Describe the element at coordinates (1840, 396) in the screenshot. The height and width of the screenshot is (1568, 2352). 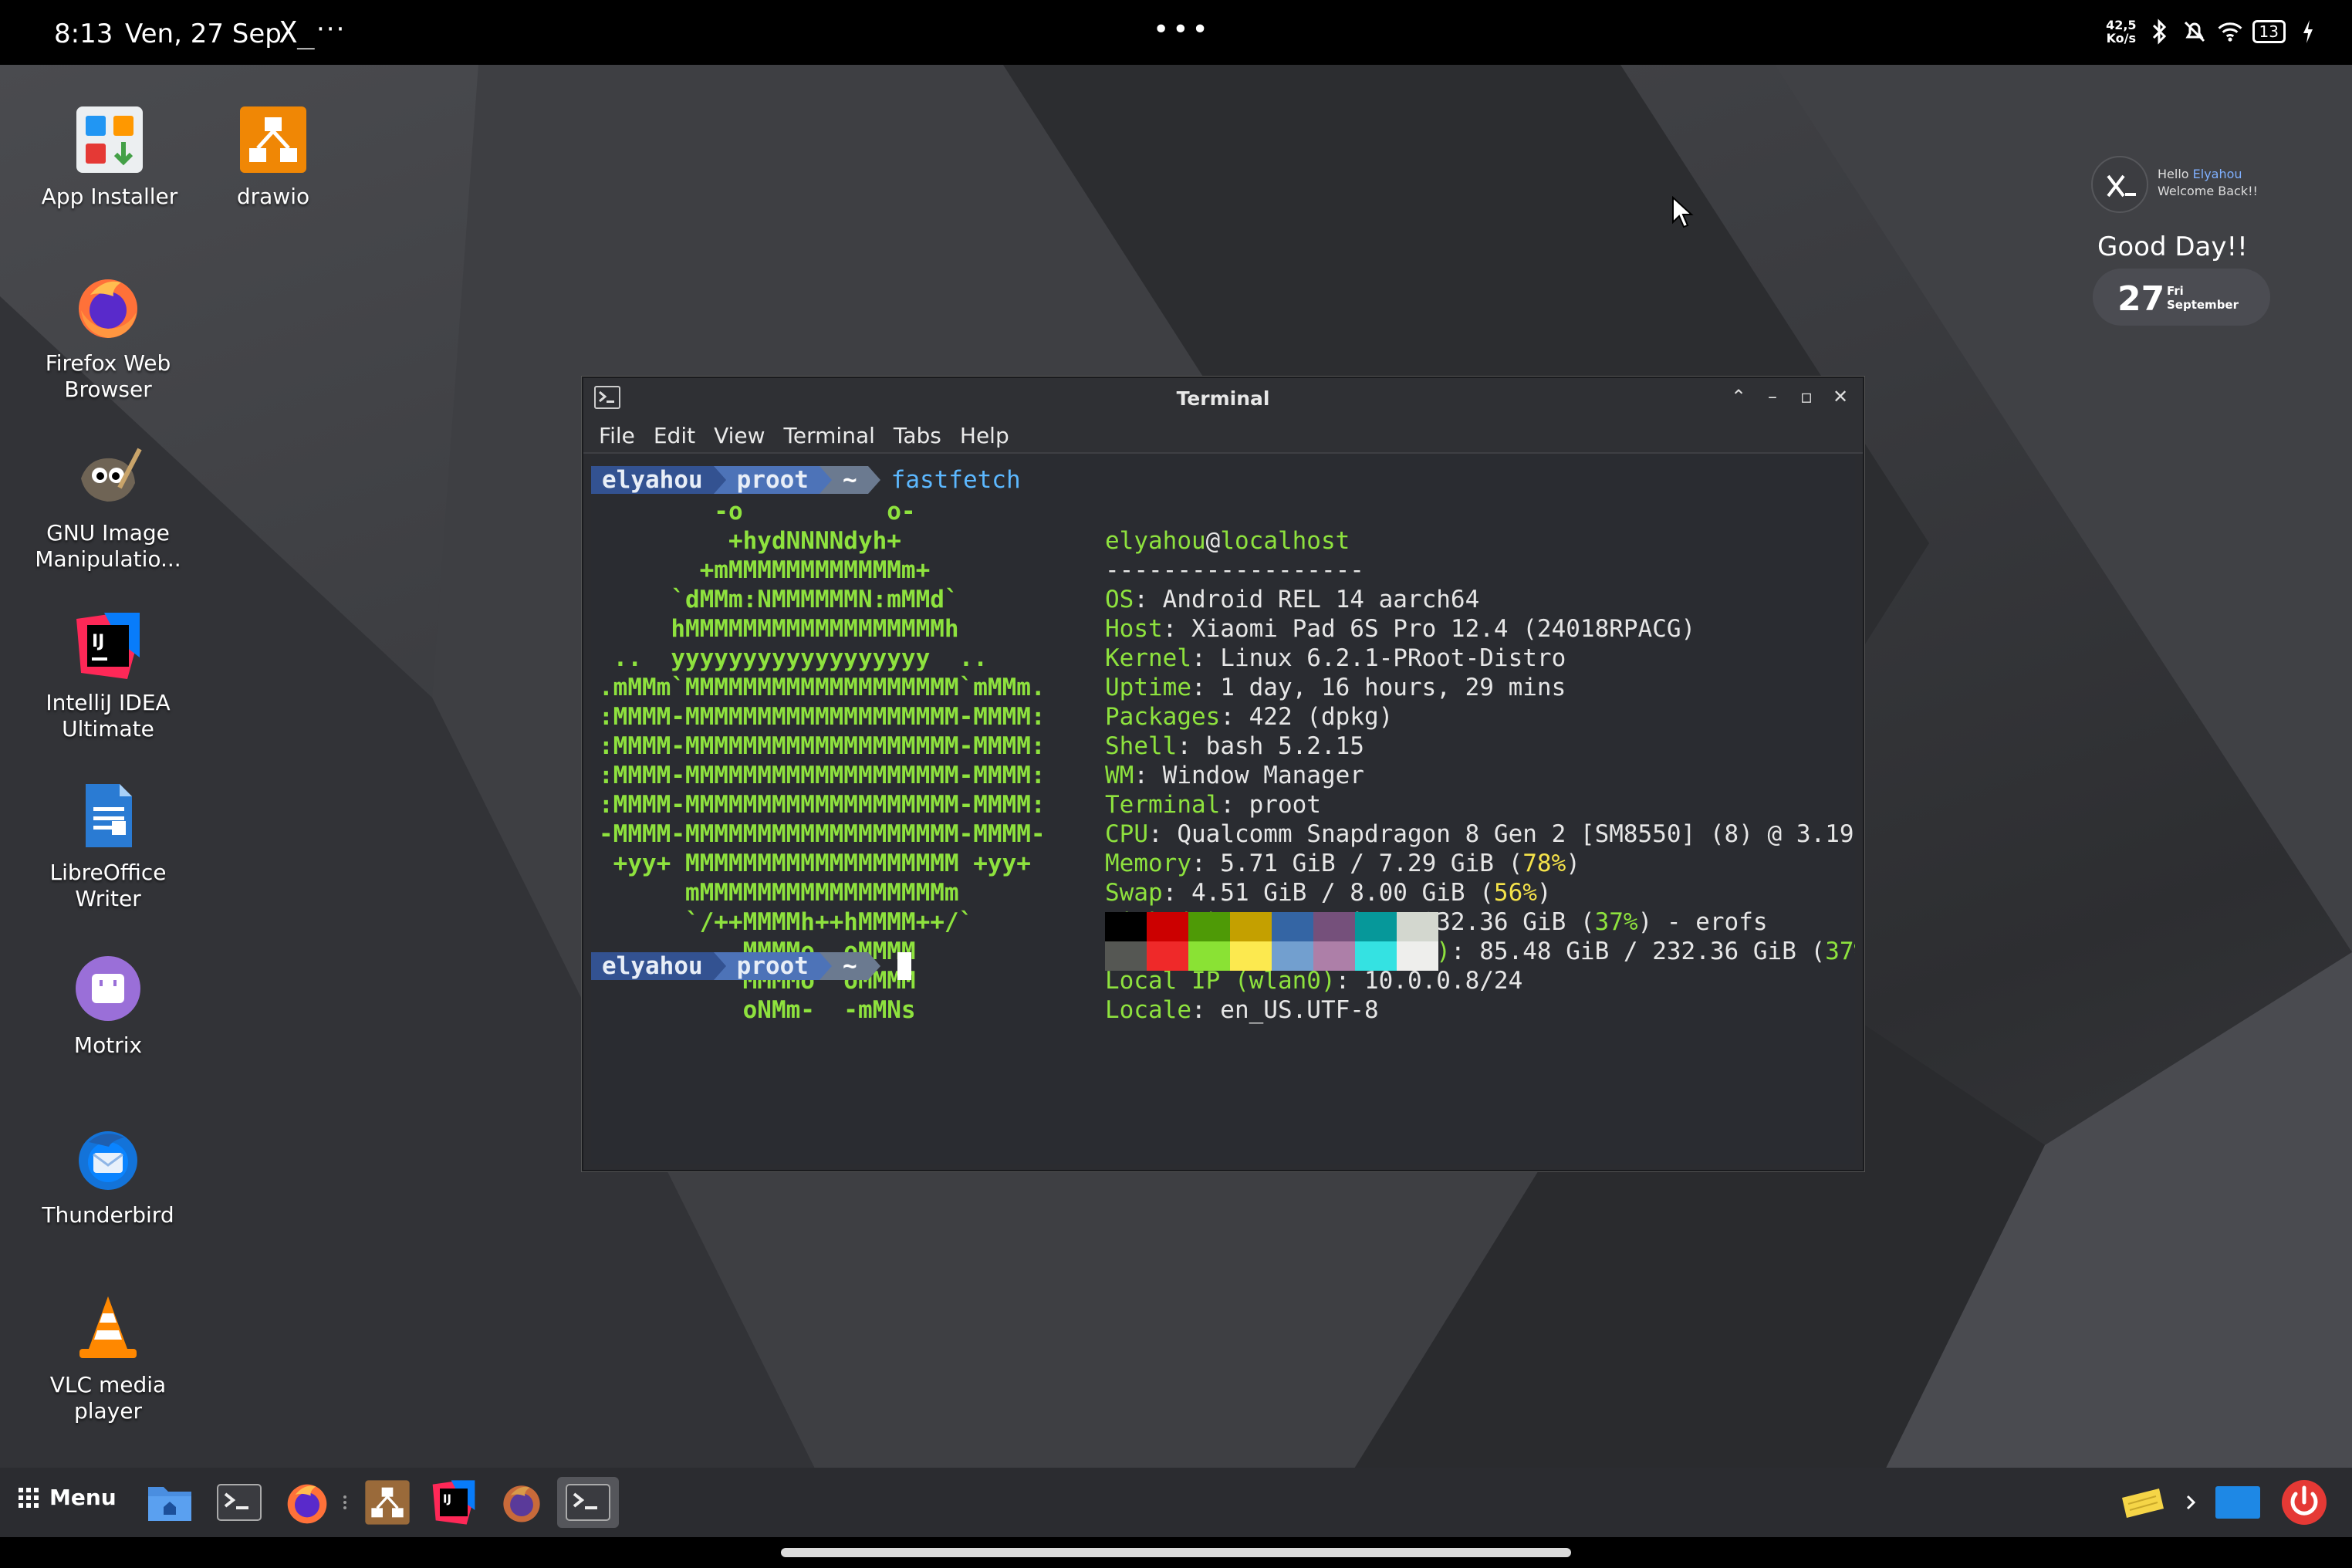
I see `close-button: ✕` at that location.